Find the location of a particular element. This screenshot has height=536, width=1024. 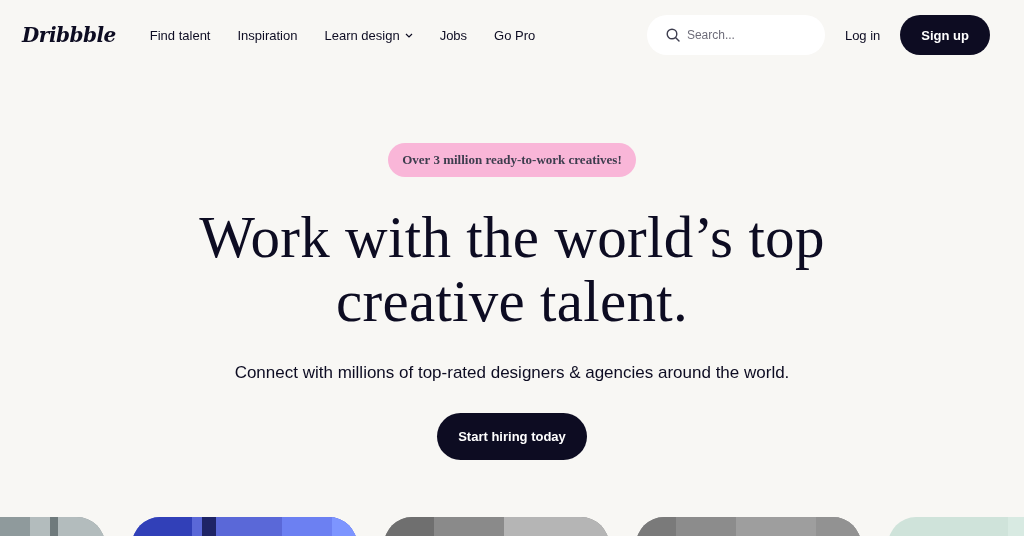

nav-link: Learn design is located at coordinates (368, 35).